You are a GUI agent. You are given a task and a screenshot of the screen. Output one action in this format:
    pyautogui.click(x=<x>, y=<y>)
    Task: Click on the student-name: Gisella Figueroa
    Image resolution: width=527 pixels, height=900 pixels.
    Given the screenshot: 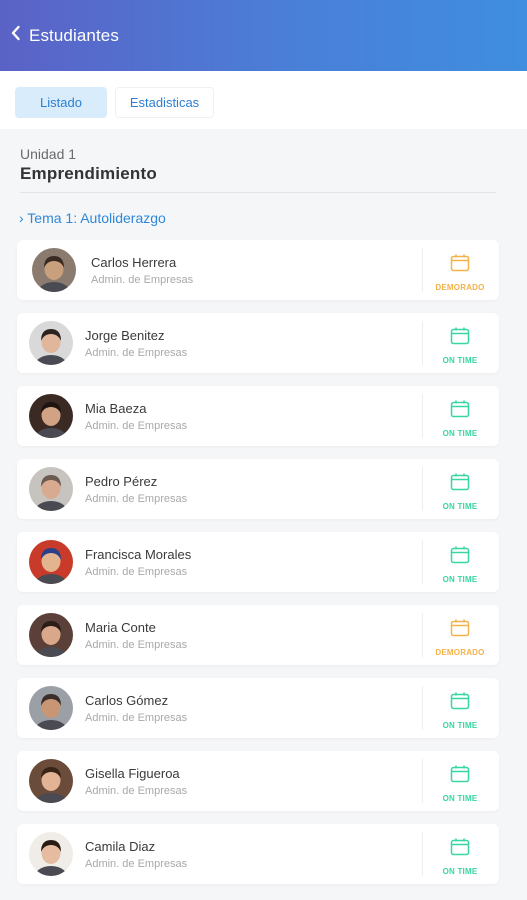 What is the action you would take?
    pyautogui.click(x=132, y=773)
    